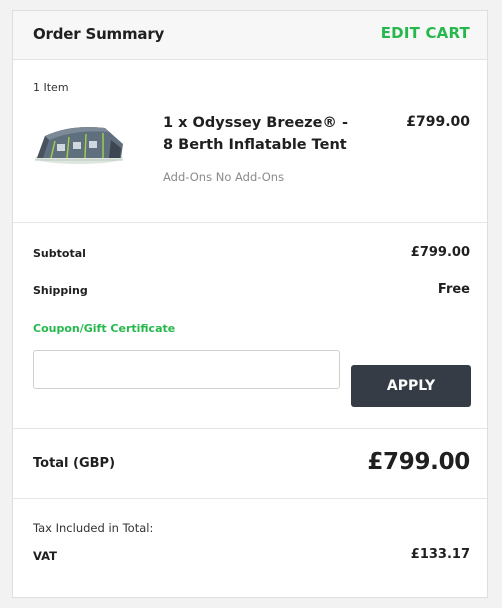 Image resolution: width=502 pixels, height=608 pixels. I want to click on edit-cart-link: EDIT CART, so click(425, 33).